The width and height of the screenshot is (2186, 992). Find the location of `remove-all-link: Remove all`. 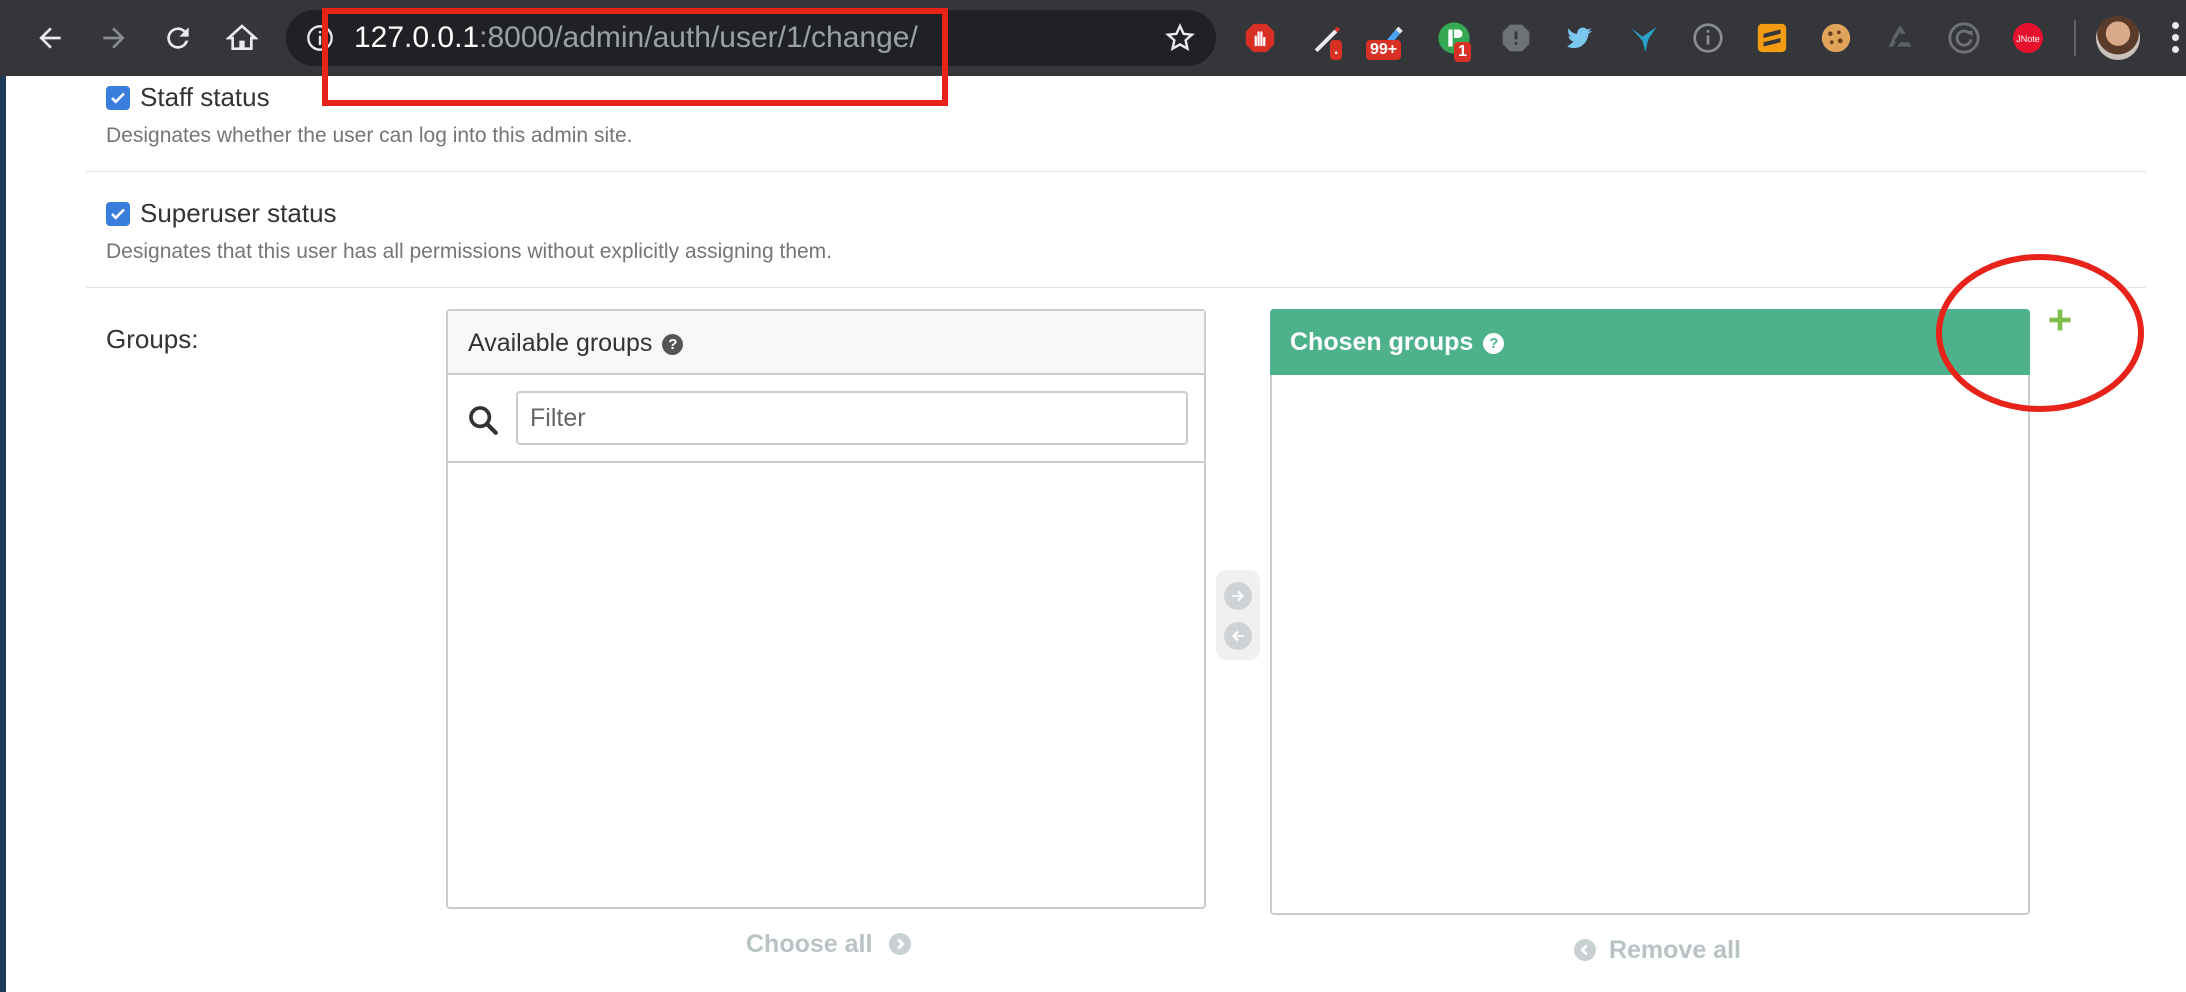

remove-all-link: Remove all is located at coordinates (1657, 950).